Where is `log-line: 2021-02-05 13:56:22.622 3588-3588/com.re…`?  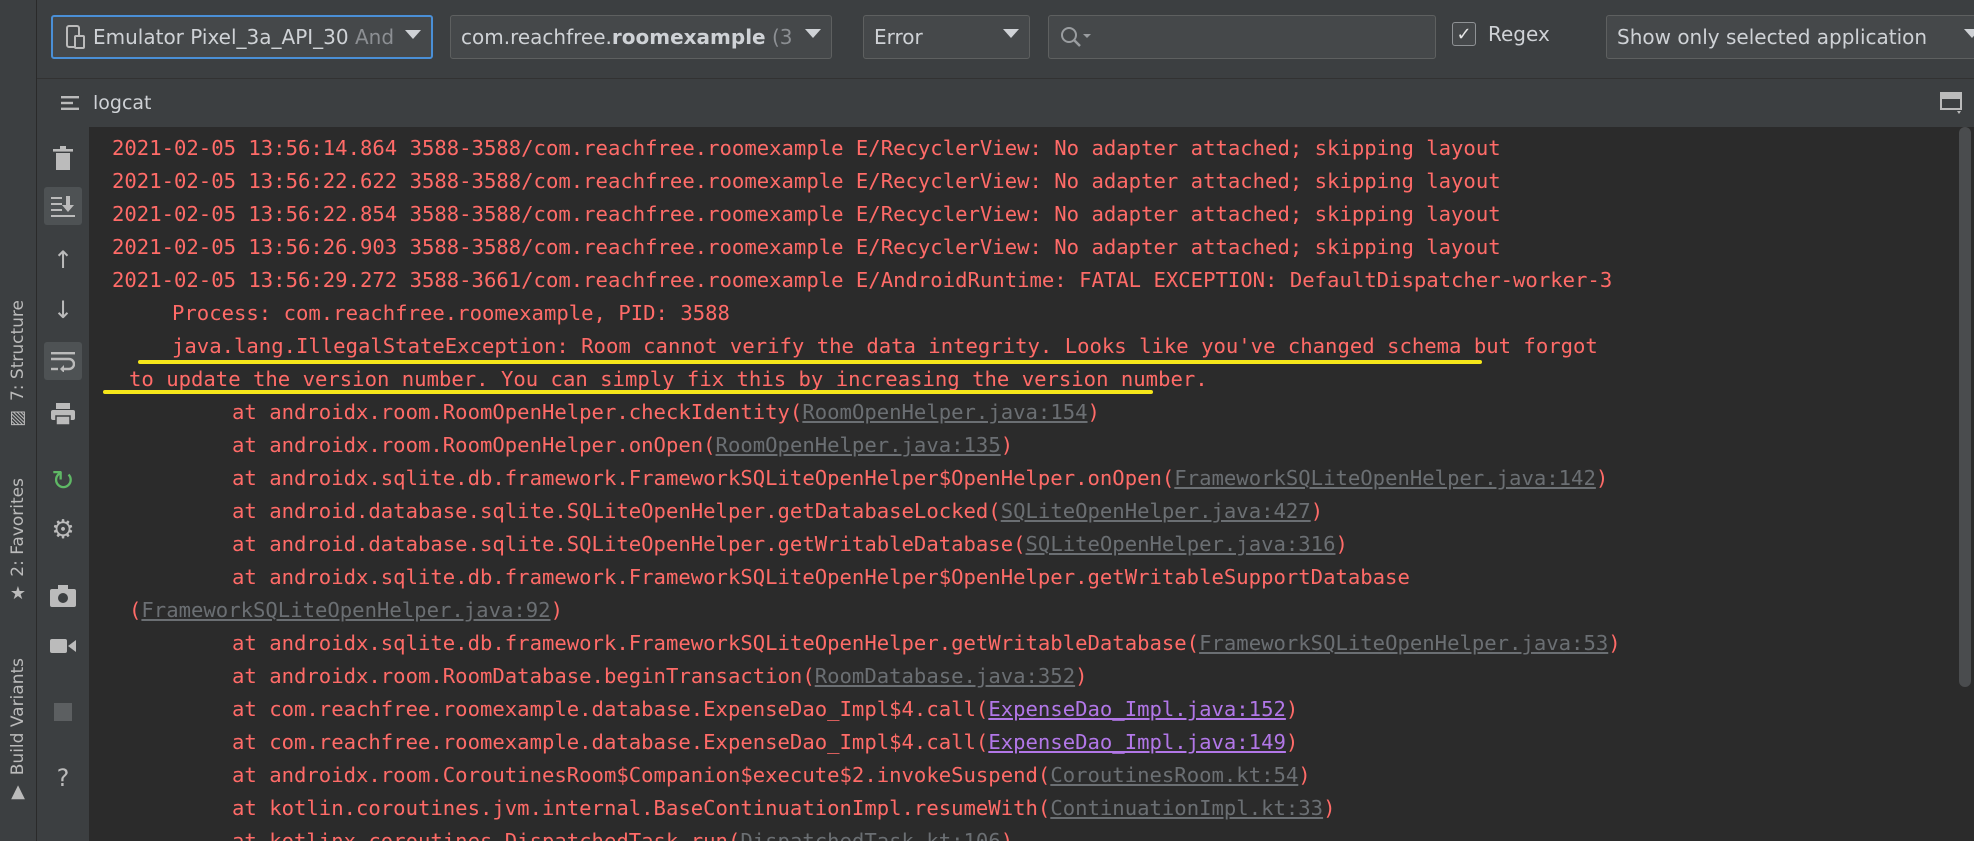
log-line: 2021-02-05 13:56:22.622 3588-3588/com.re… is located at coordinates (1023, 181).